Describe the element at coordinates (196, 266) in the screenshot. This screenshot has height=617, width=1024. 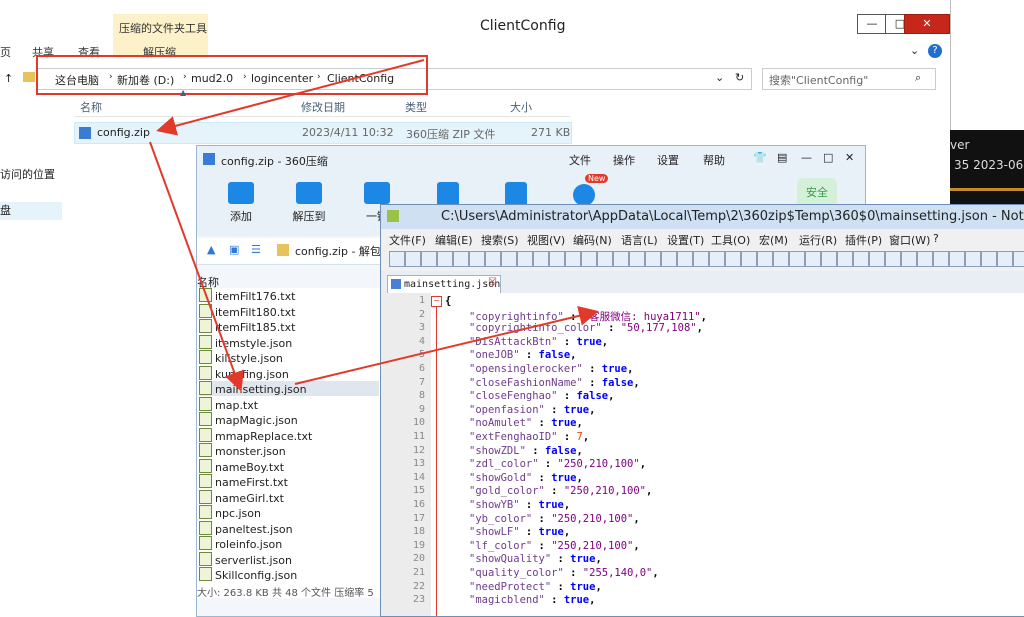
I see `arrow-to-mainsetting` at that location.